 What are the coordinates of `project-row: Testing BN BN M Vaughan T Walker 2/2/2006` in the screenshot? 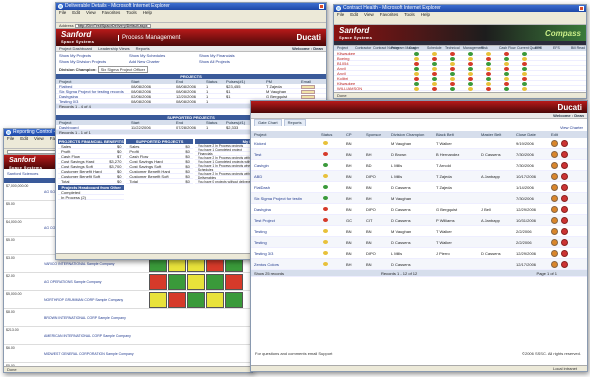 It's located at (419, 231).